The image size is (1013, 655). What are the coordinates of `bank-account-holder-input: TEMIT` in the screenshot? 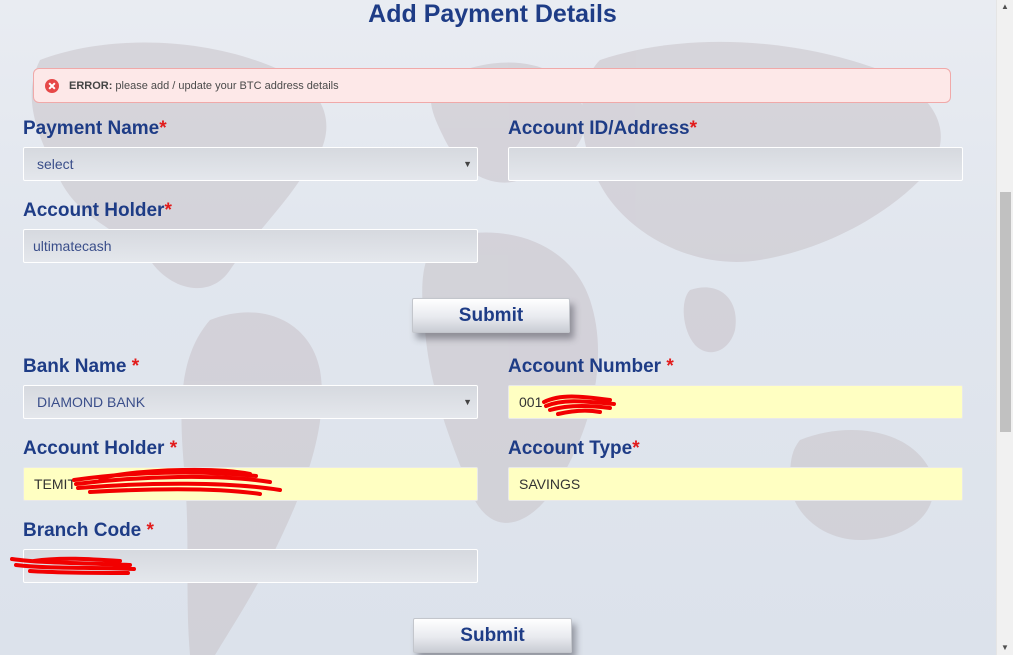 It's located at (250, 484).